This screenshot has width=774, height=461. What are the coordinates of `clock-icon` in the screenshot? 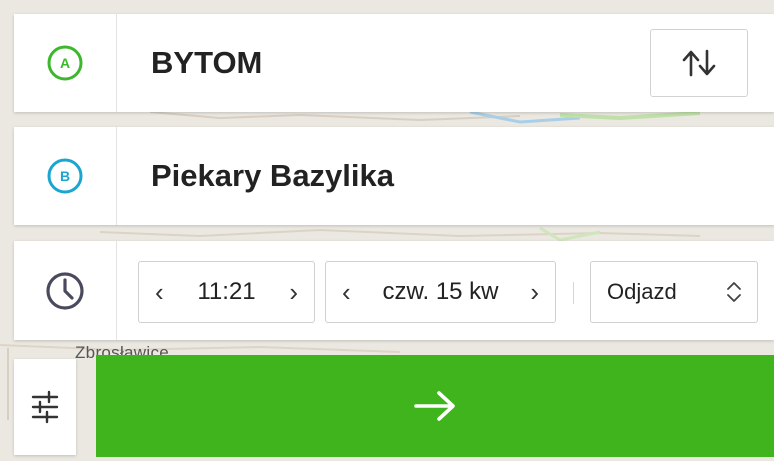 It's located at (65, 290).